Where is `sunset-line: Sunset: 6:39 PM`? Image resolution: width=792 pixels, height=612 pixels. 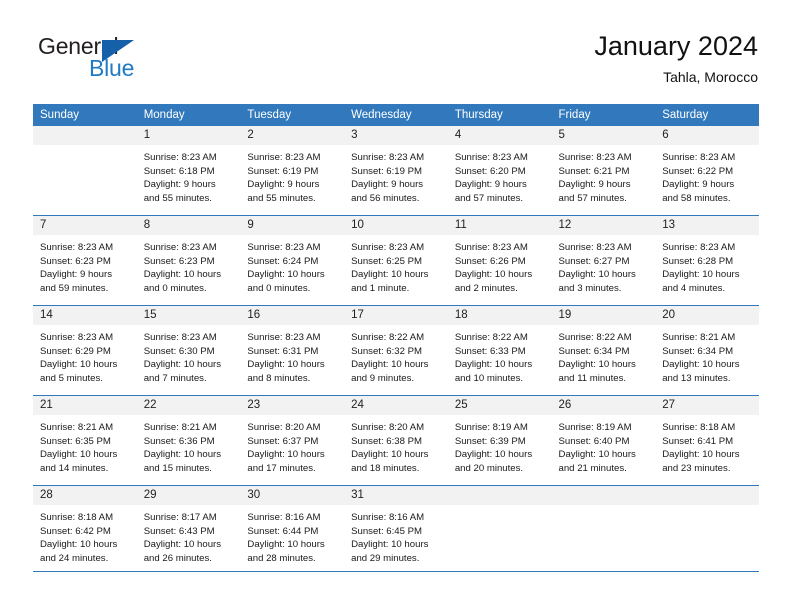
sunset-line: Sunset: 6:39 PM is located at coordinates (490, 441).